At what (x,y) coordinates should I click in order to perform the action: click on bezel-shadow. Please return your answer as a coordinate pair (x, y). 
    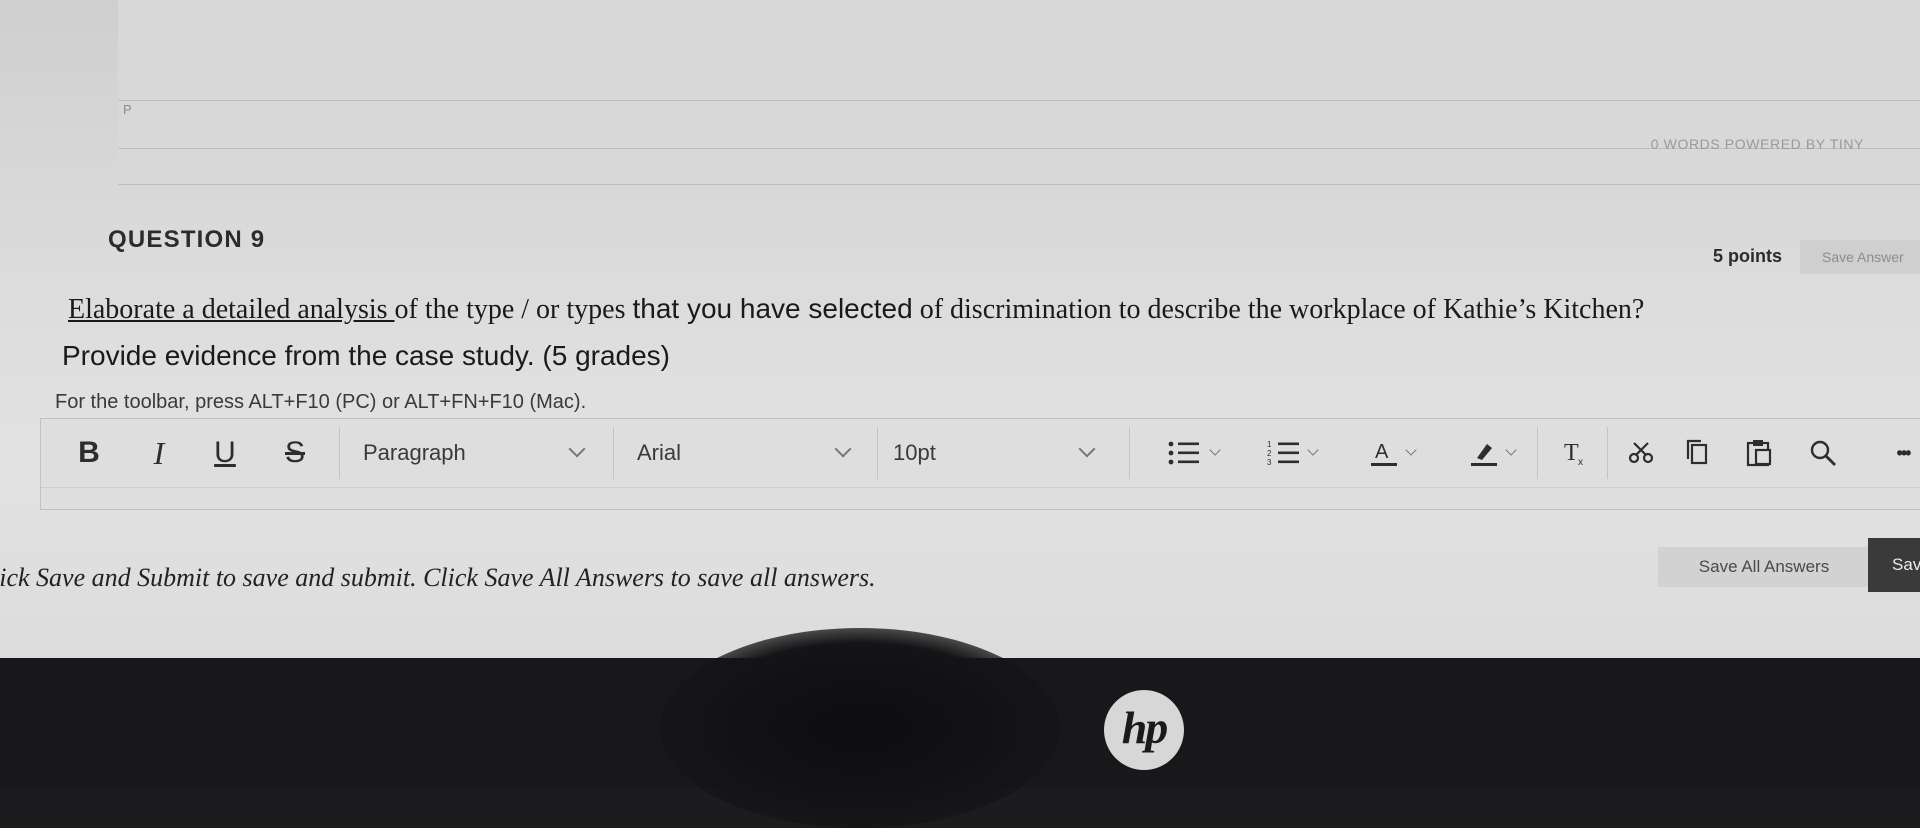
    Looking at the image, I should click on (860, 728).